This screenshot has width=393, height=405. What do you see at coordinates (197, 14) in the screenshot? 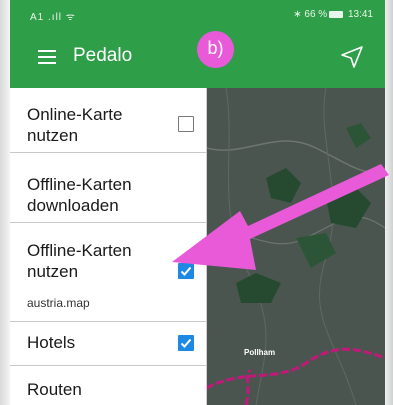
I see `status-bar: A1 .ıll ᯤ ∗ 66 % 13:41` at bounding box center [197, 14].